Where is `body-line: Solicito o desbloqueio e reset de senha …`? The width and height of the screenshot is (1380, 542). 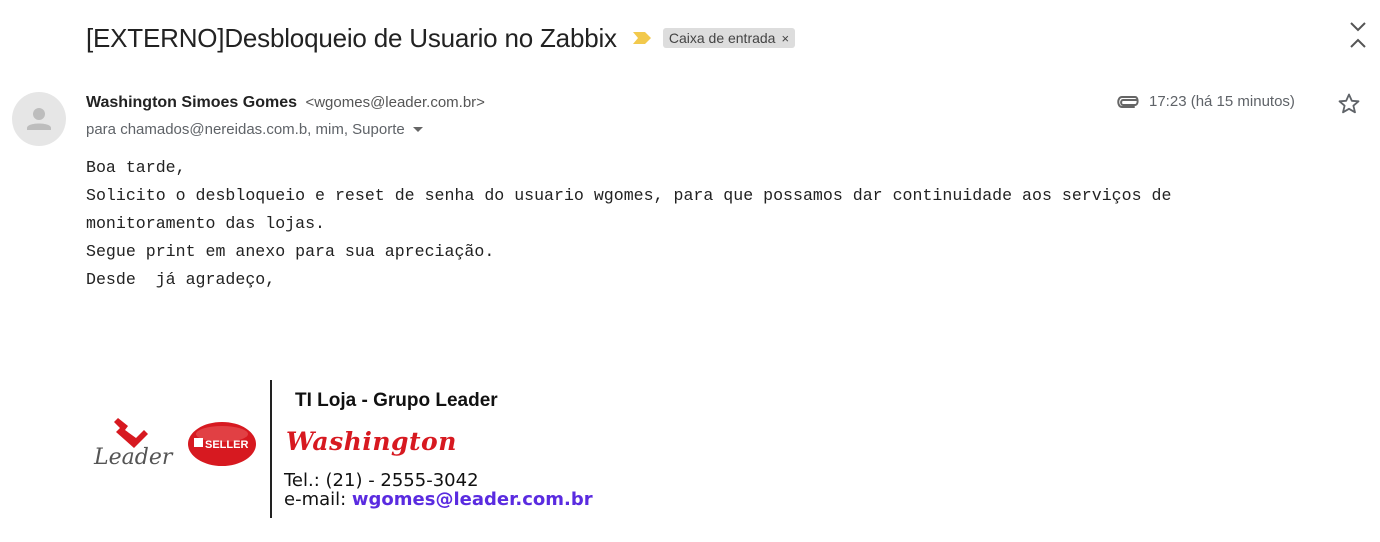
body-line: Solicito o desbloqueio e reset de senha … is located at coordinates (629, 195).